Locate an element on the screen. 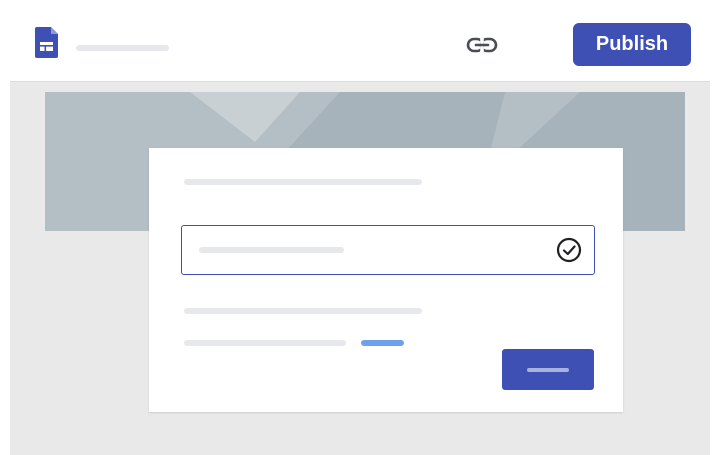  check-circle-icon is located at coordinates (569, 250).